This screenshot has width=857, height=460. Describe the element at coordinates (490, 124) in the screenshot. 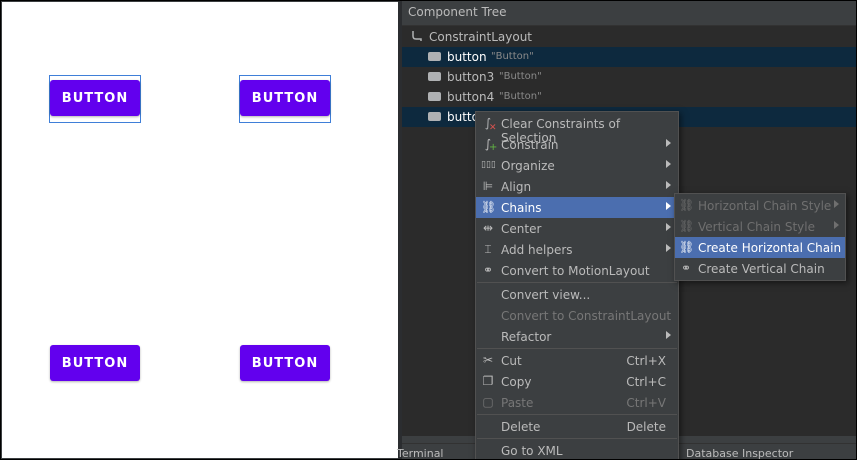

I see `clear-constraints-icon: ∫ ✕` at that location.